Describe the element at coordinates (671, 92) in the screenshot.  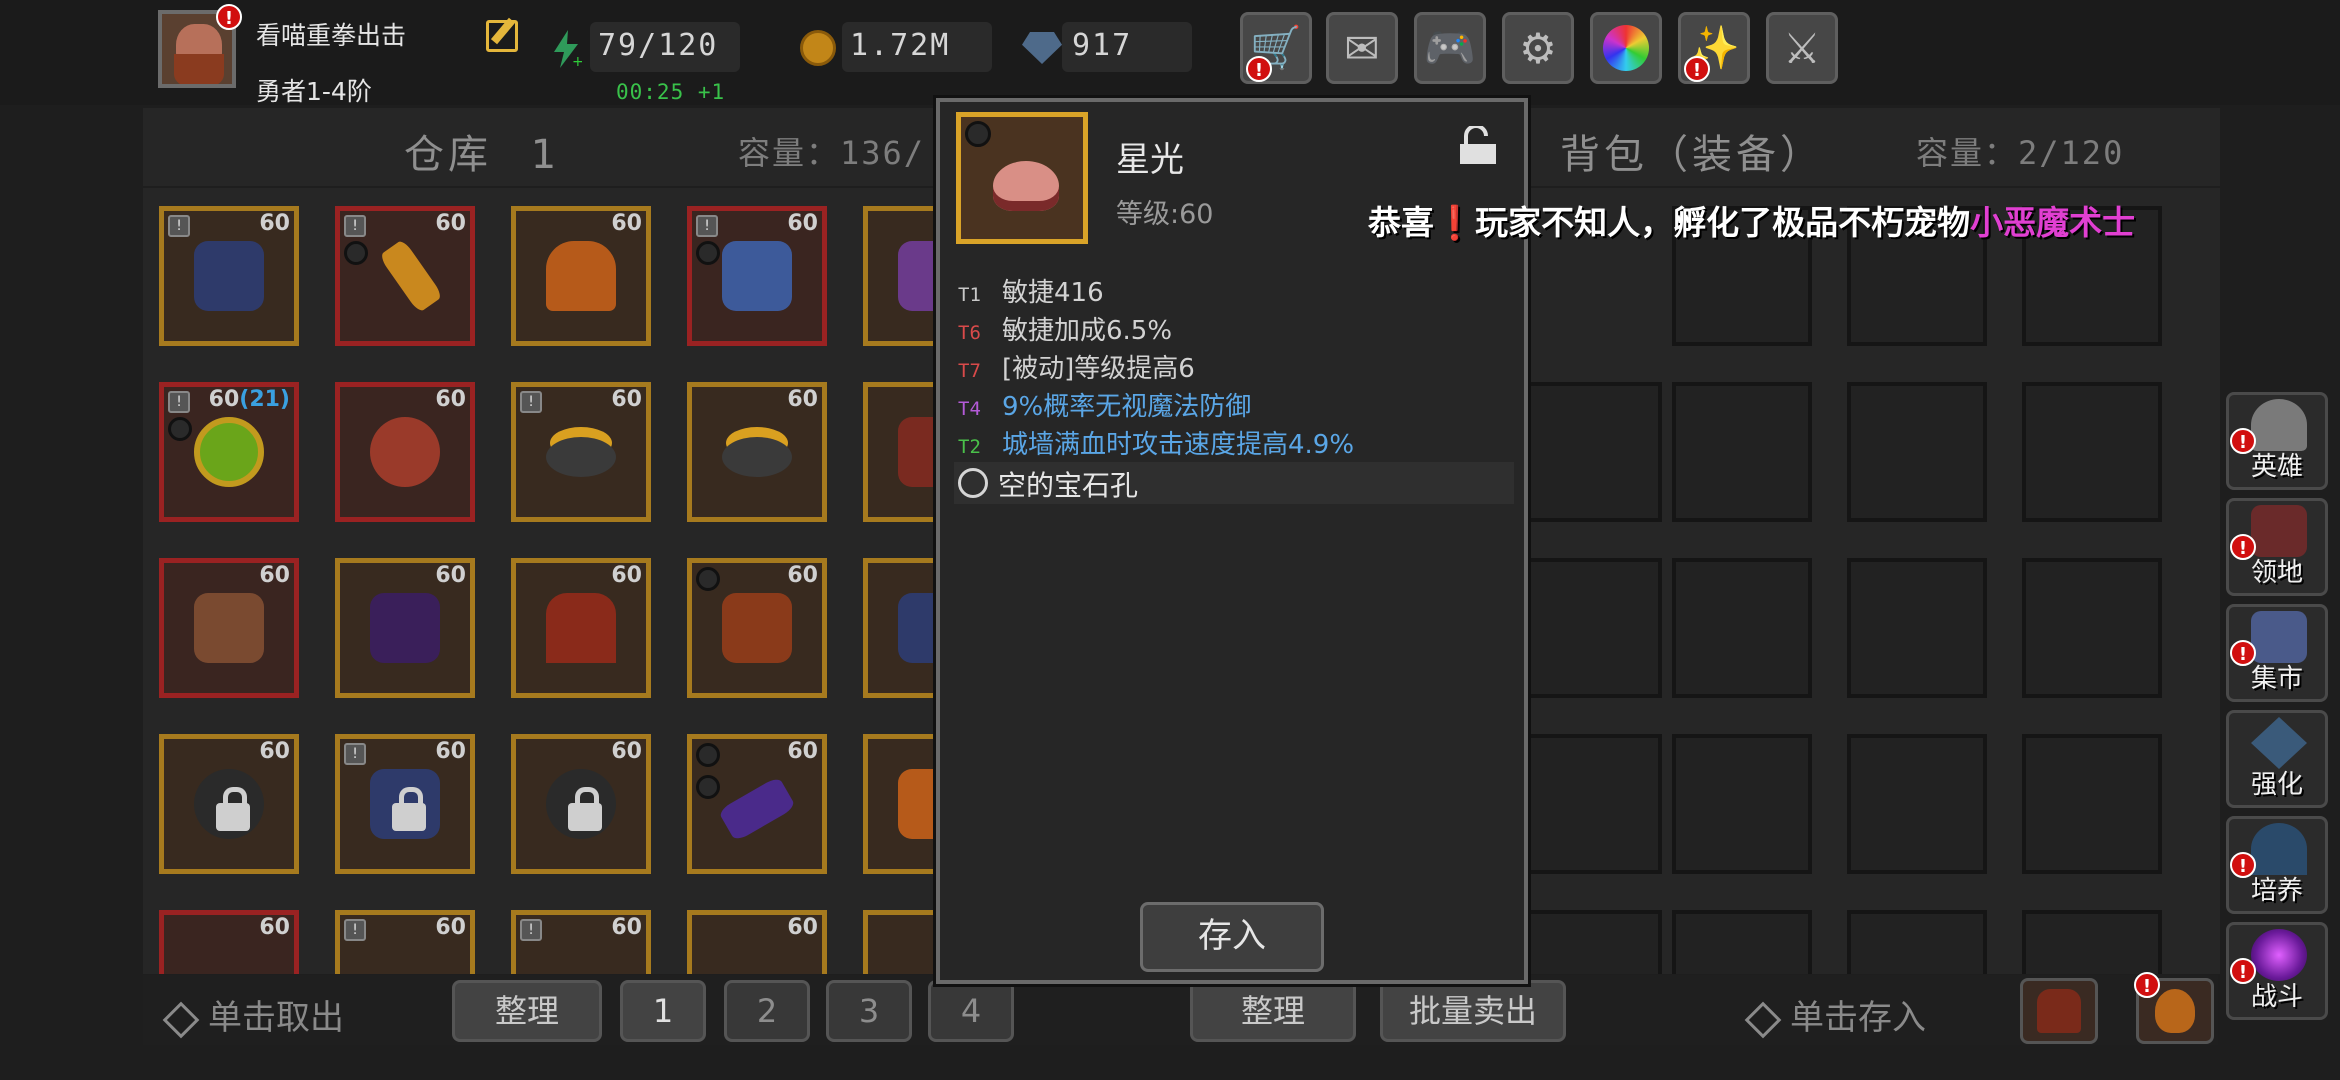
I see `energy-timer: 00:25 +1` at that location.